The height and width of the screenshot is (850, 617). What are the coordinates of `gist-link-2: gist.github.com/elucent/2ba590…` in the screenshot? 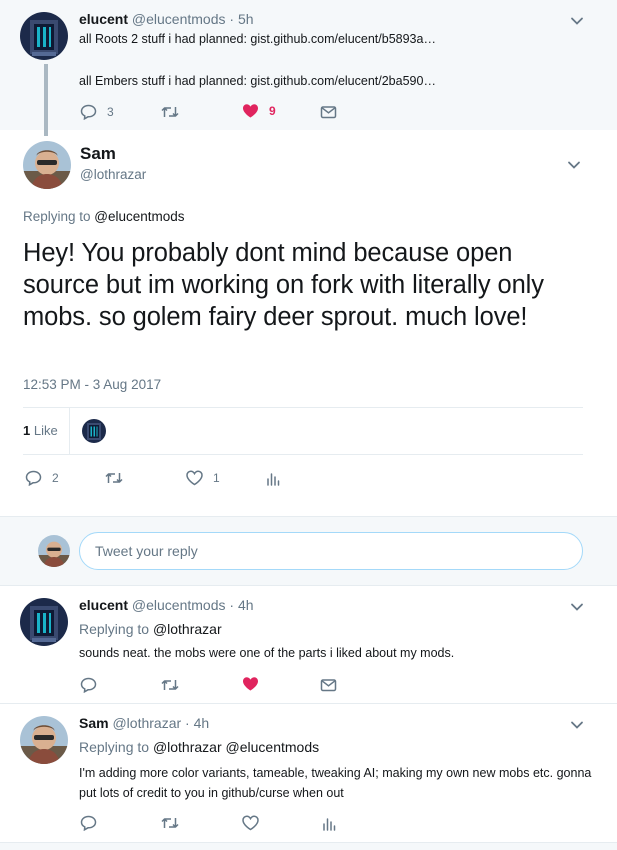 It's located at (343, 81).